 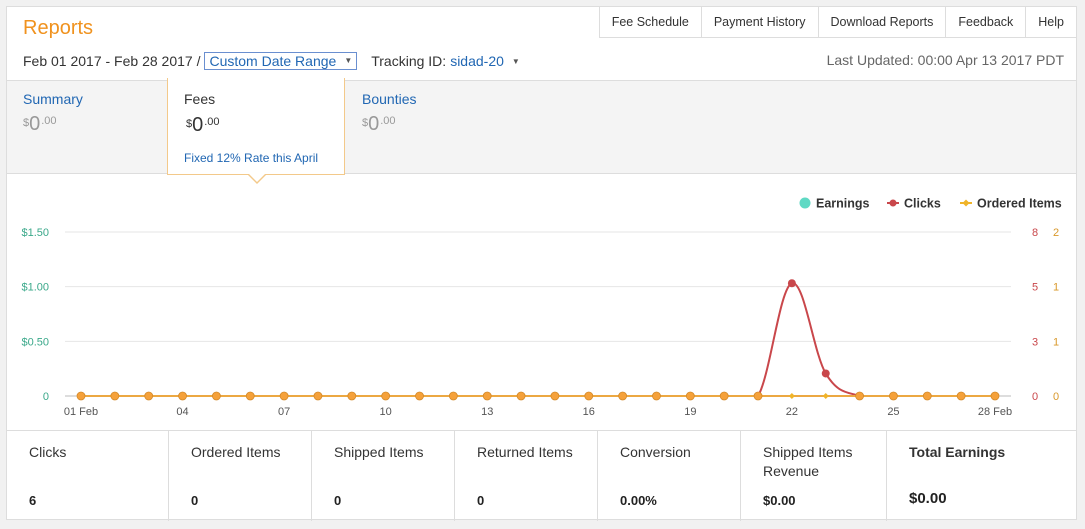 I want to click on x-tick-label: 01 Feb, so click(x=81, y=412).